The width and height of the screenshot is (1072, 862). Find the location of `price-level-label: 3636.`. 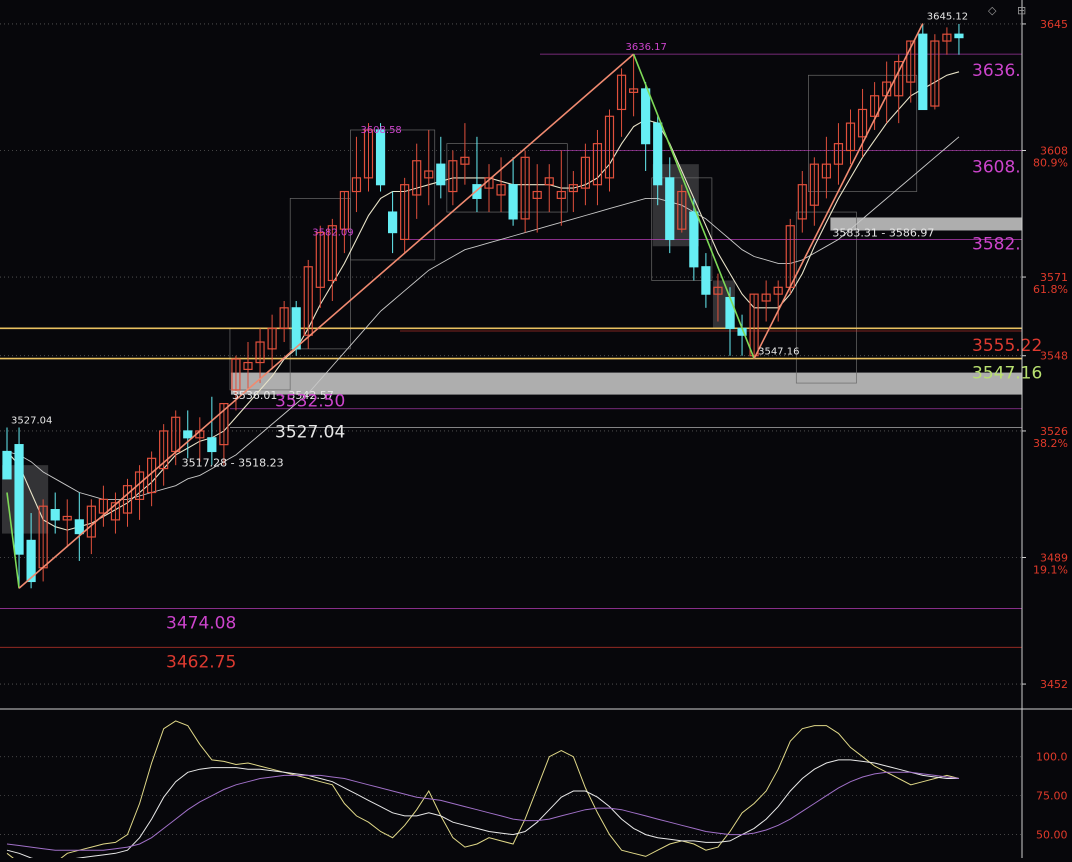

price-level-label: 3636. is located at coordinates (996, 71).